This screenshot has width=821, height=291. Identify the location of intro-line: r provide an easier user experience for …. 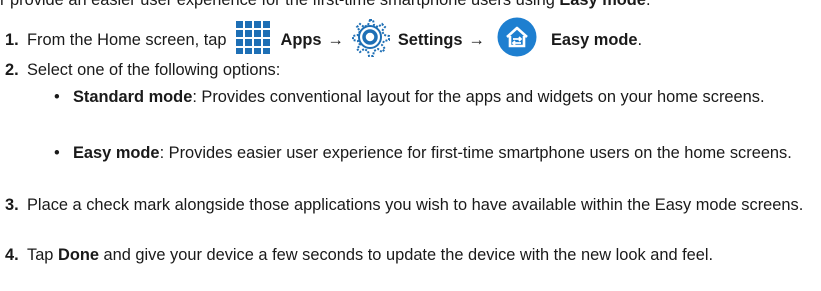
(325, 5).